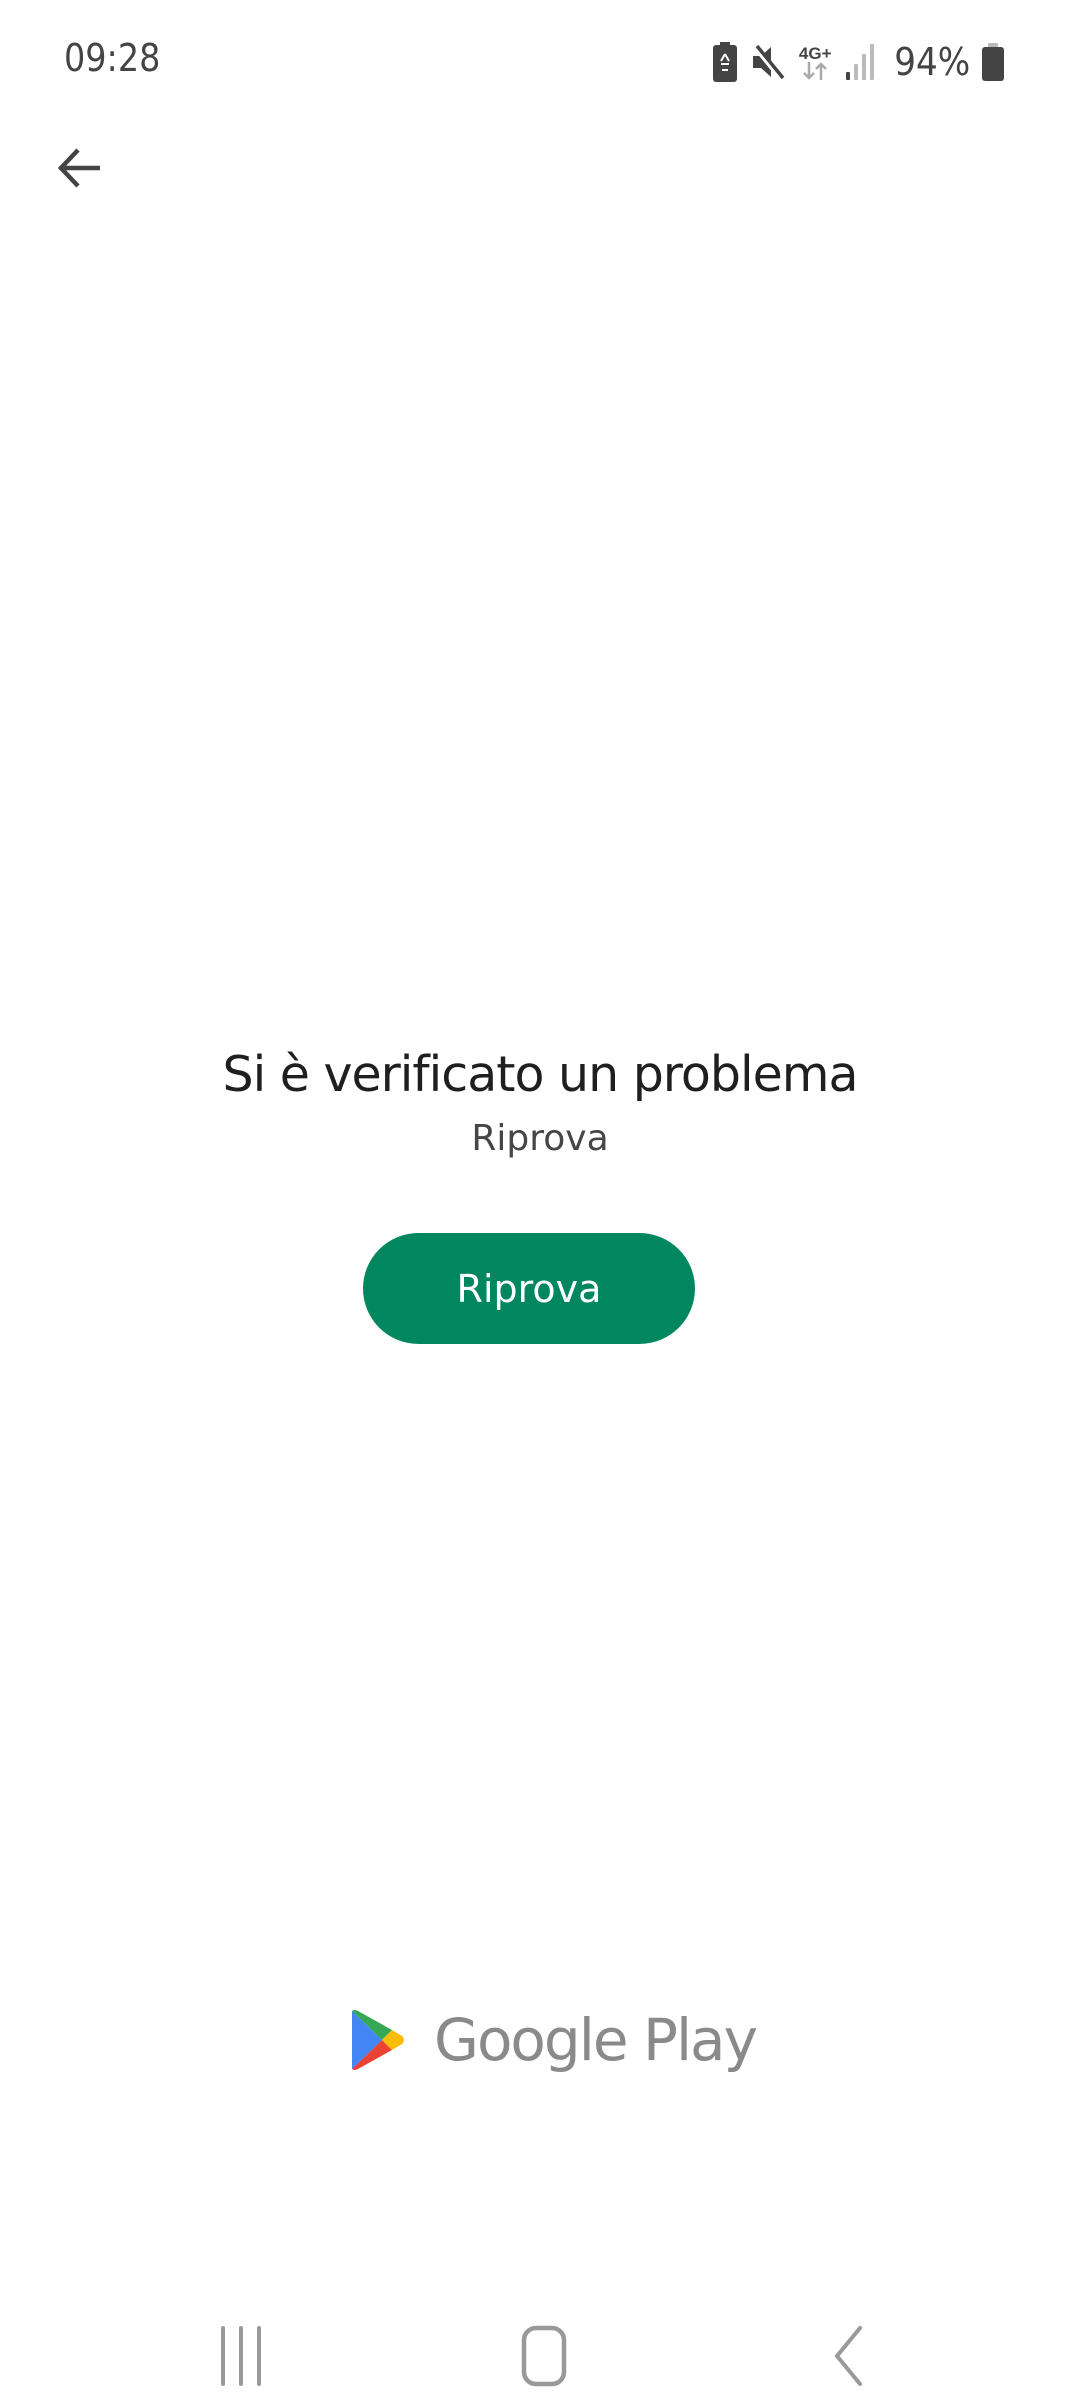 The image size is (1080, 2400). Describe the element at coordinates (931, 62) in the screenshot. I see `battery-percent: 94%` at that location.